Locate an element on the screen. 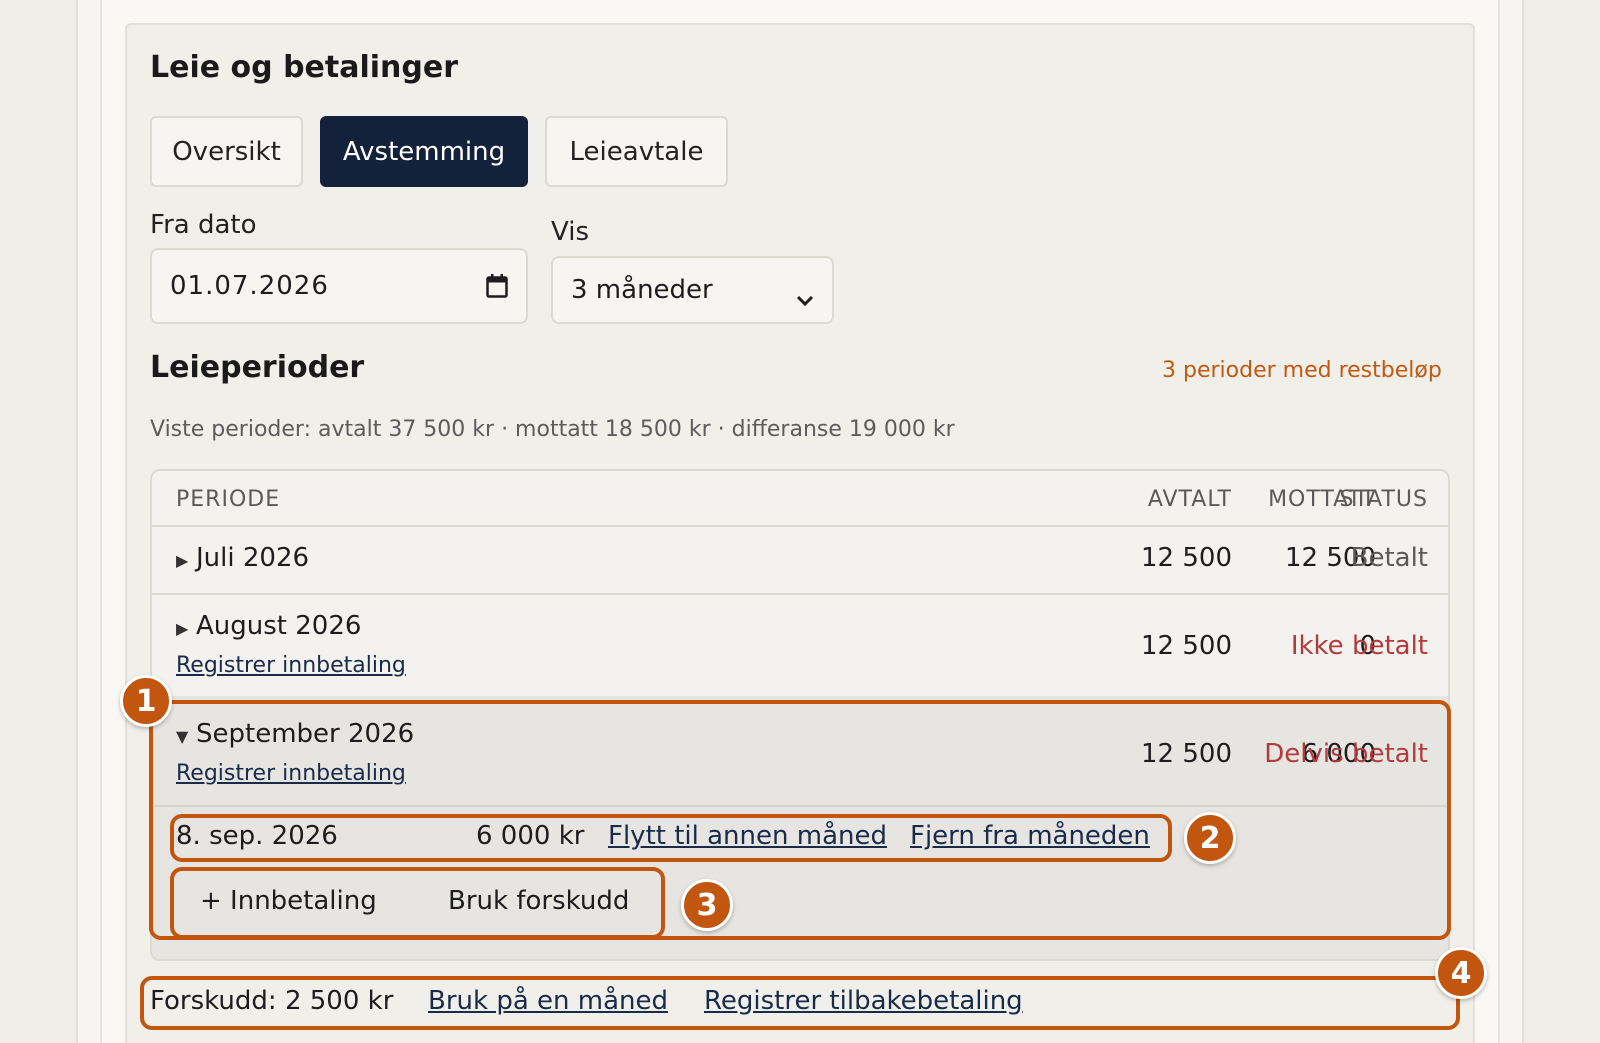  tab-avstemming: Avstemming is located at coordinates (424, 151).